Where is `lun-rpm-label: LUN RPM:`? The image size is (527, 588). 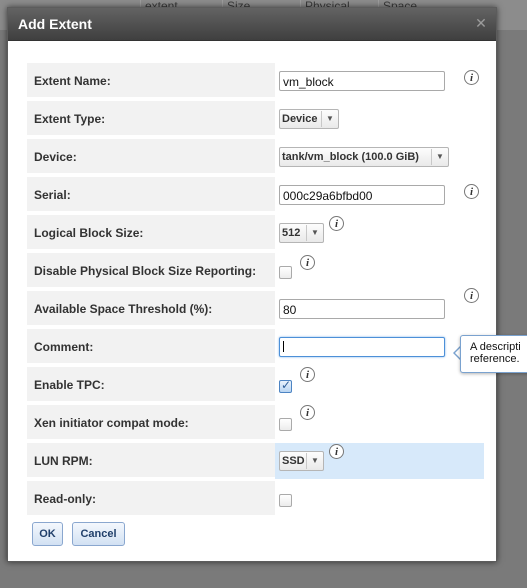
lun-rpm-label: LUN RPM: is located at coordinates (151, 461).